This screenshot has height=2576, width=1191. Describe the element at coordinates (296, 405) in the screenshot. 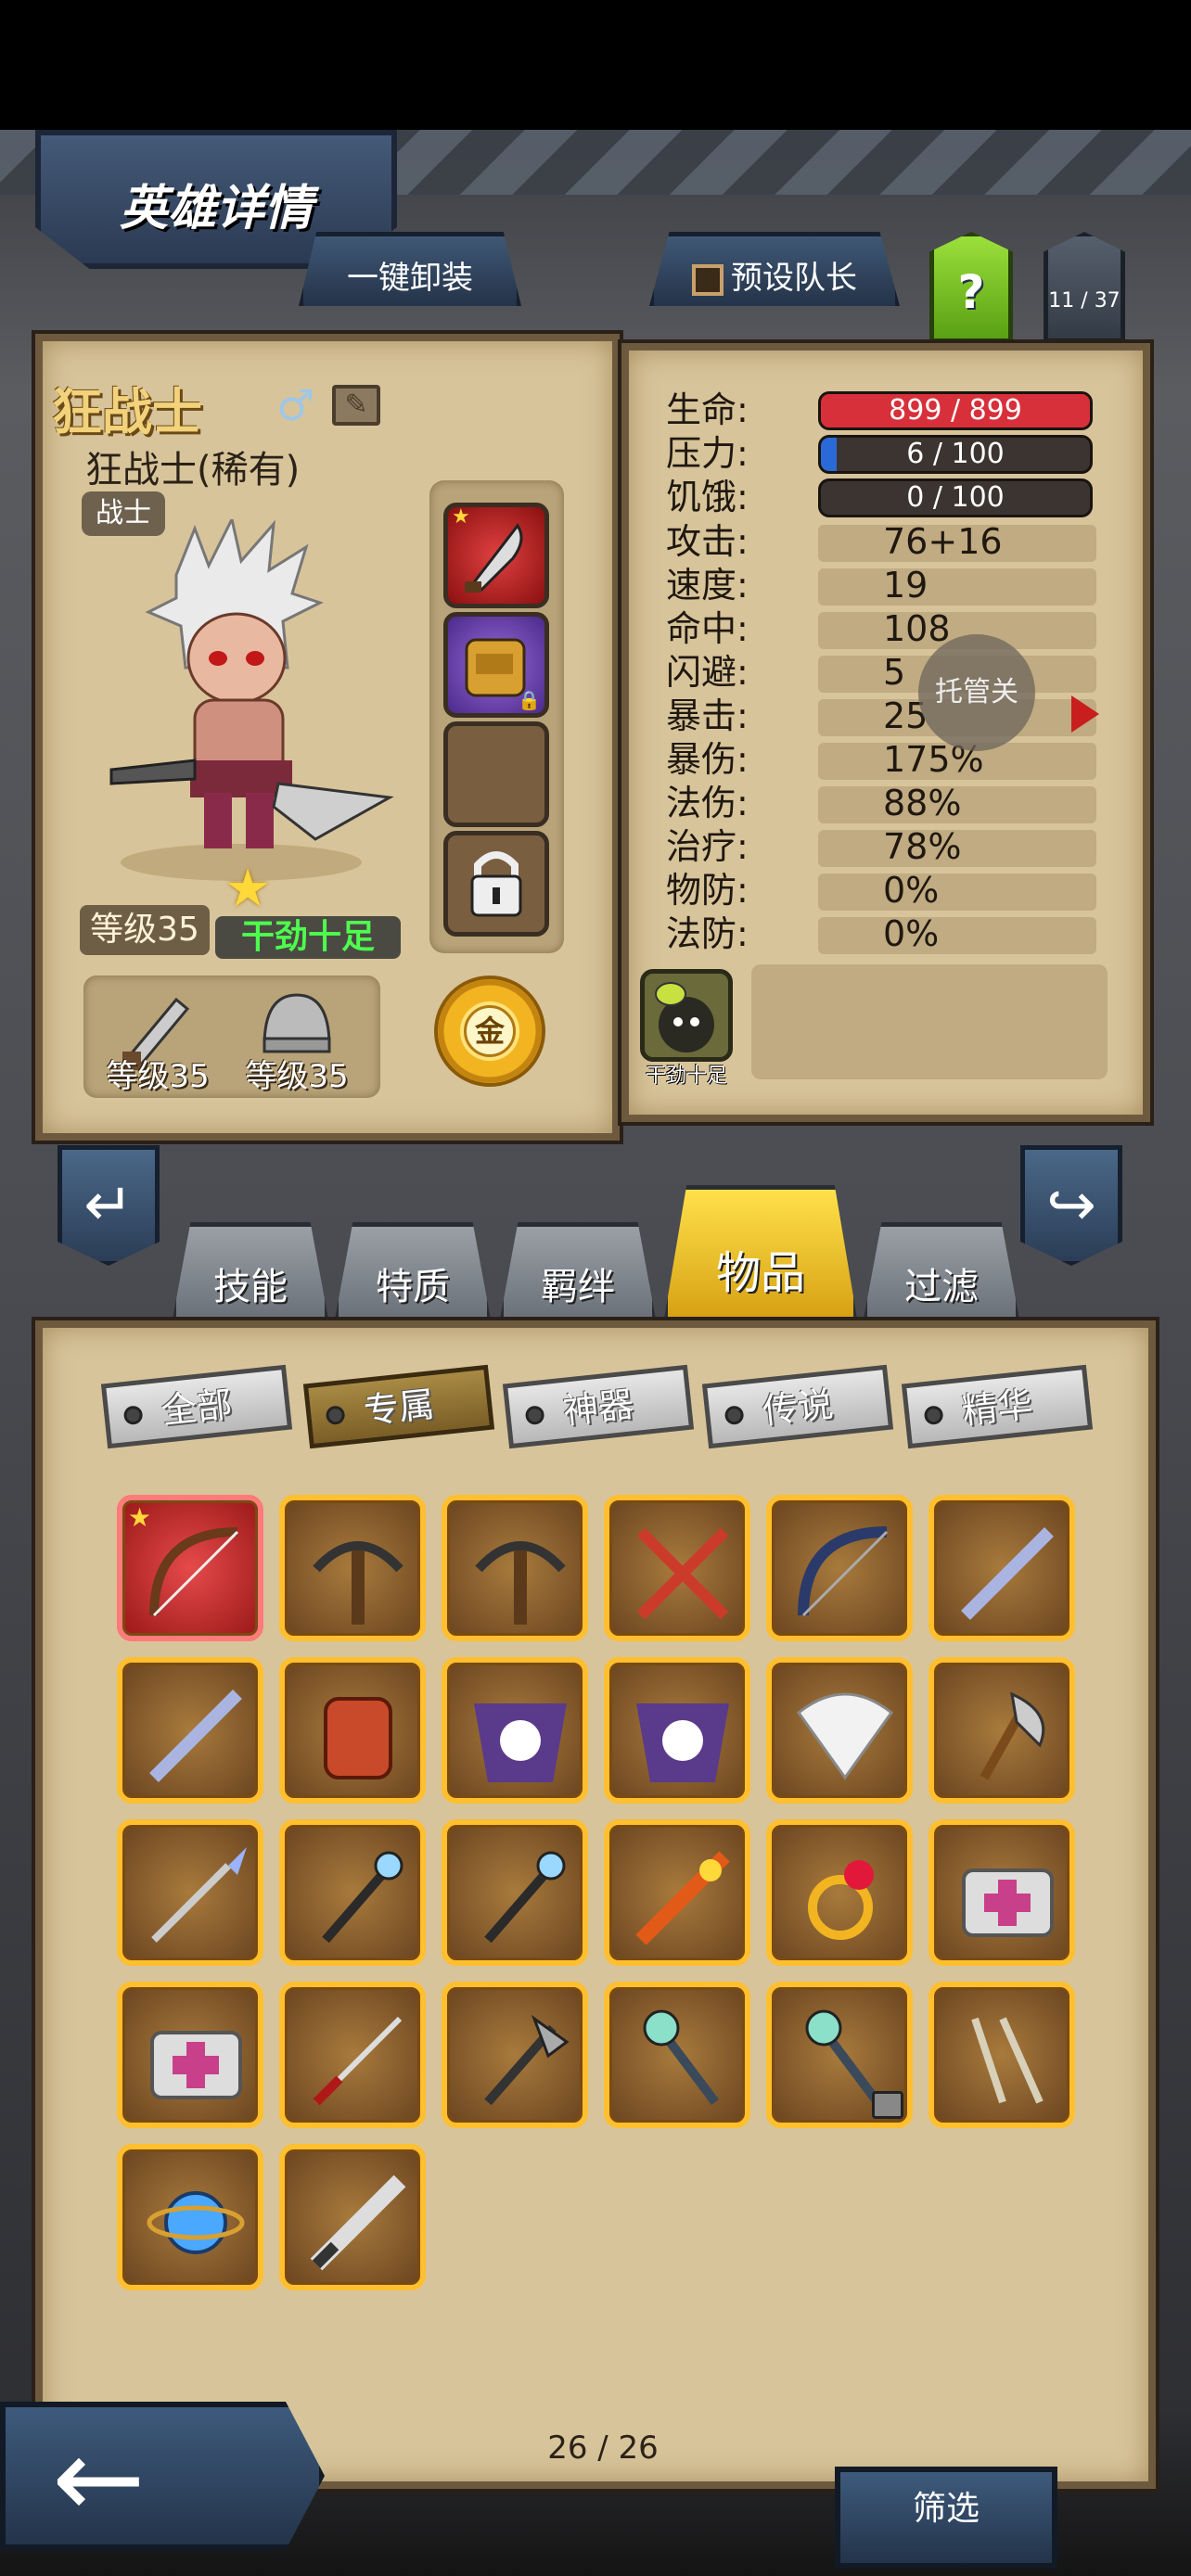

I see `male-gender-icon: ♂` at that location.